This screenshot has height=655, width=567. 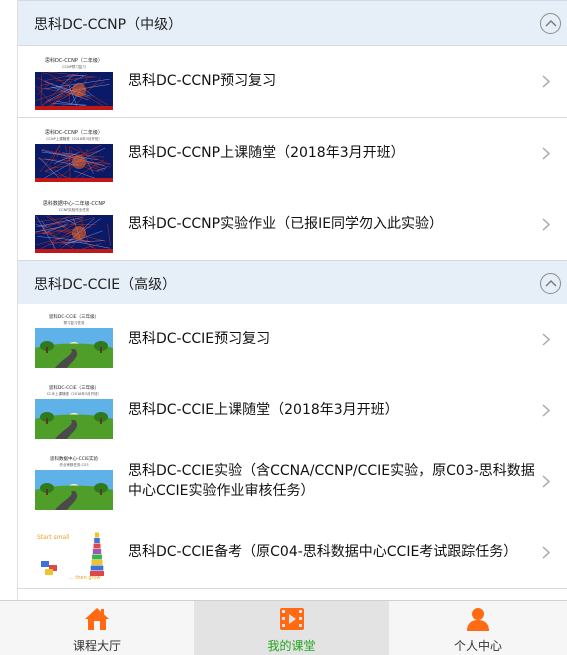 I want to click on course-title: 思科DC-CCIE预习复习, so click(x=199, y=339).